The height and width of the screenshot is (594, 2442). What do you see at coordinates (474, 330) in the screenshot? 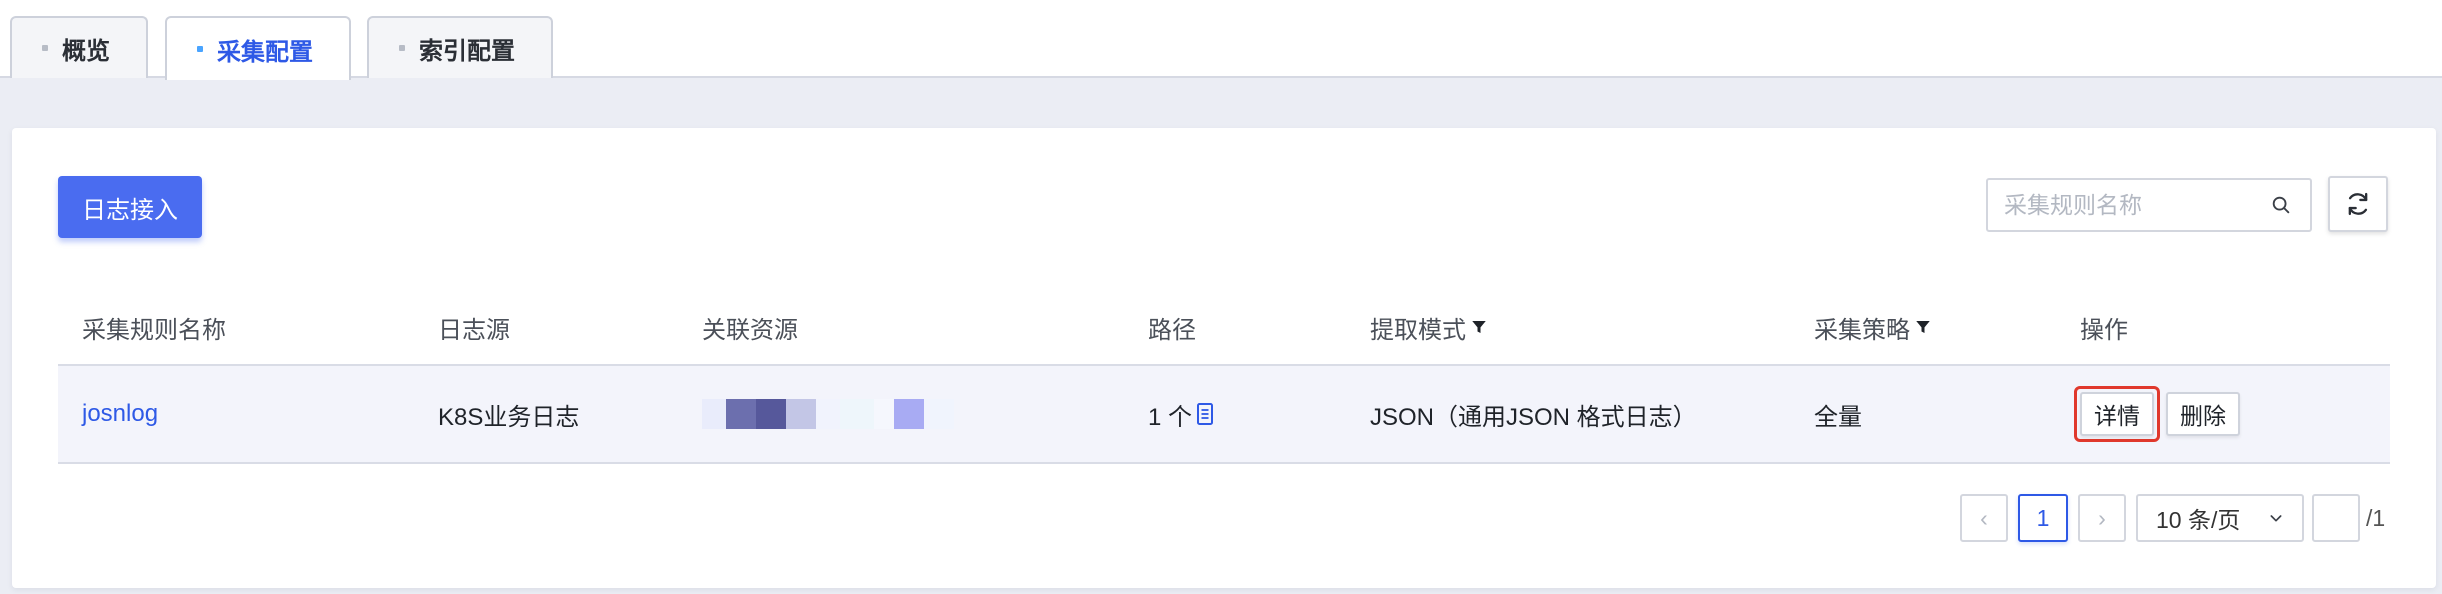
I see `header-log-source: 日志源` at bounding box center [474, 330].